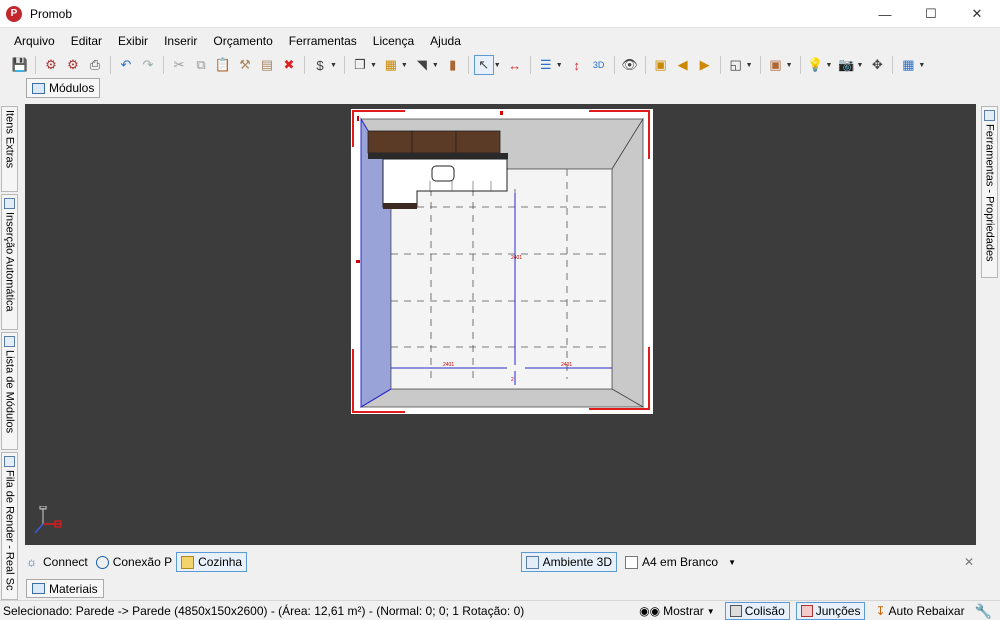 The width and height of the screenshot is (1000, 620). Describe the element at coordinates (445, 41) in the screenshot. I see `menu-ajuda: Ajuda` at that location.